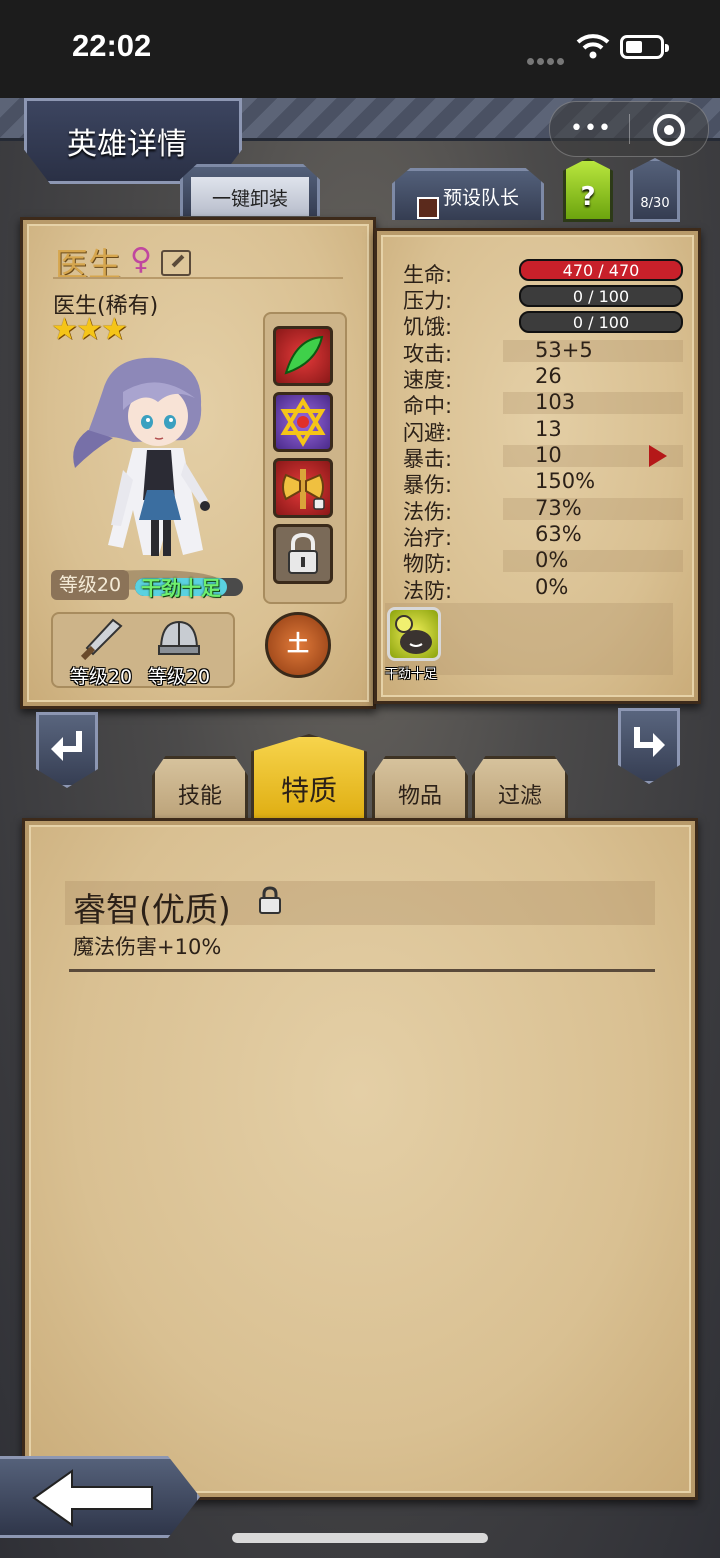 The width and height of the screenshot is (720, 1558). I want to click on hunger-bar: 0 / 100, so click(601, 322).